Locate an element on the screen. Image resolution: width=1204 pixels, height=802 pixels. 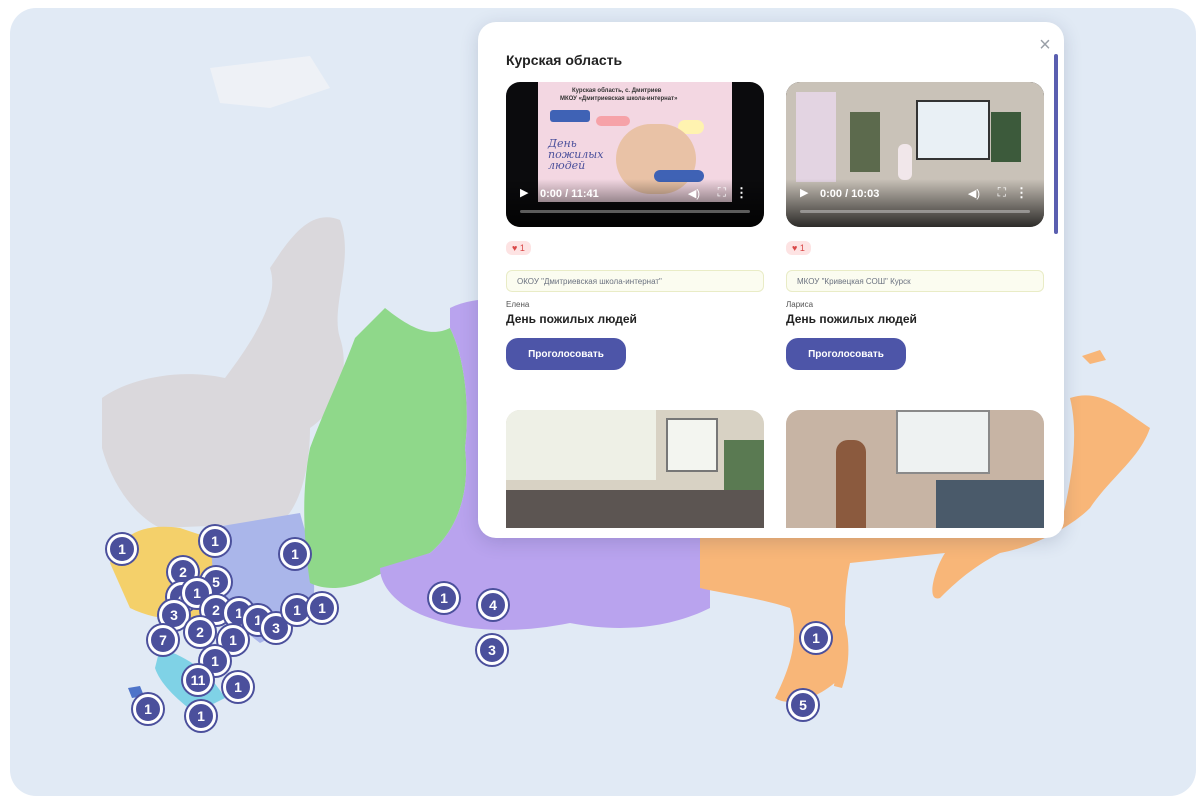
school-field: ОКОУ "Дмитриевская школа-интернат" is located at coordinates (635, 281).